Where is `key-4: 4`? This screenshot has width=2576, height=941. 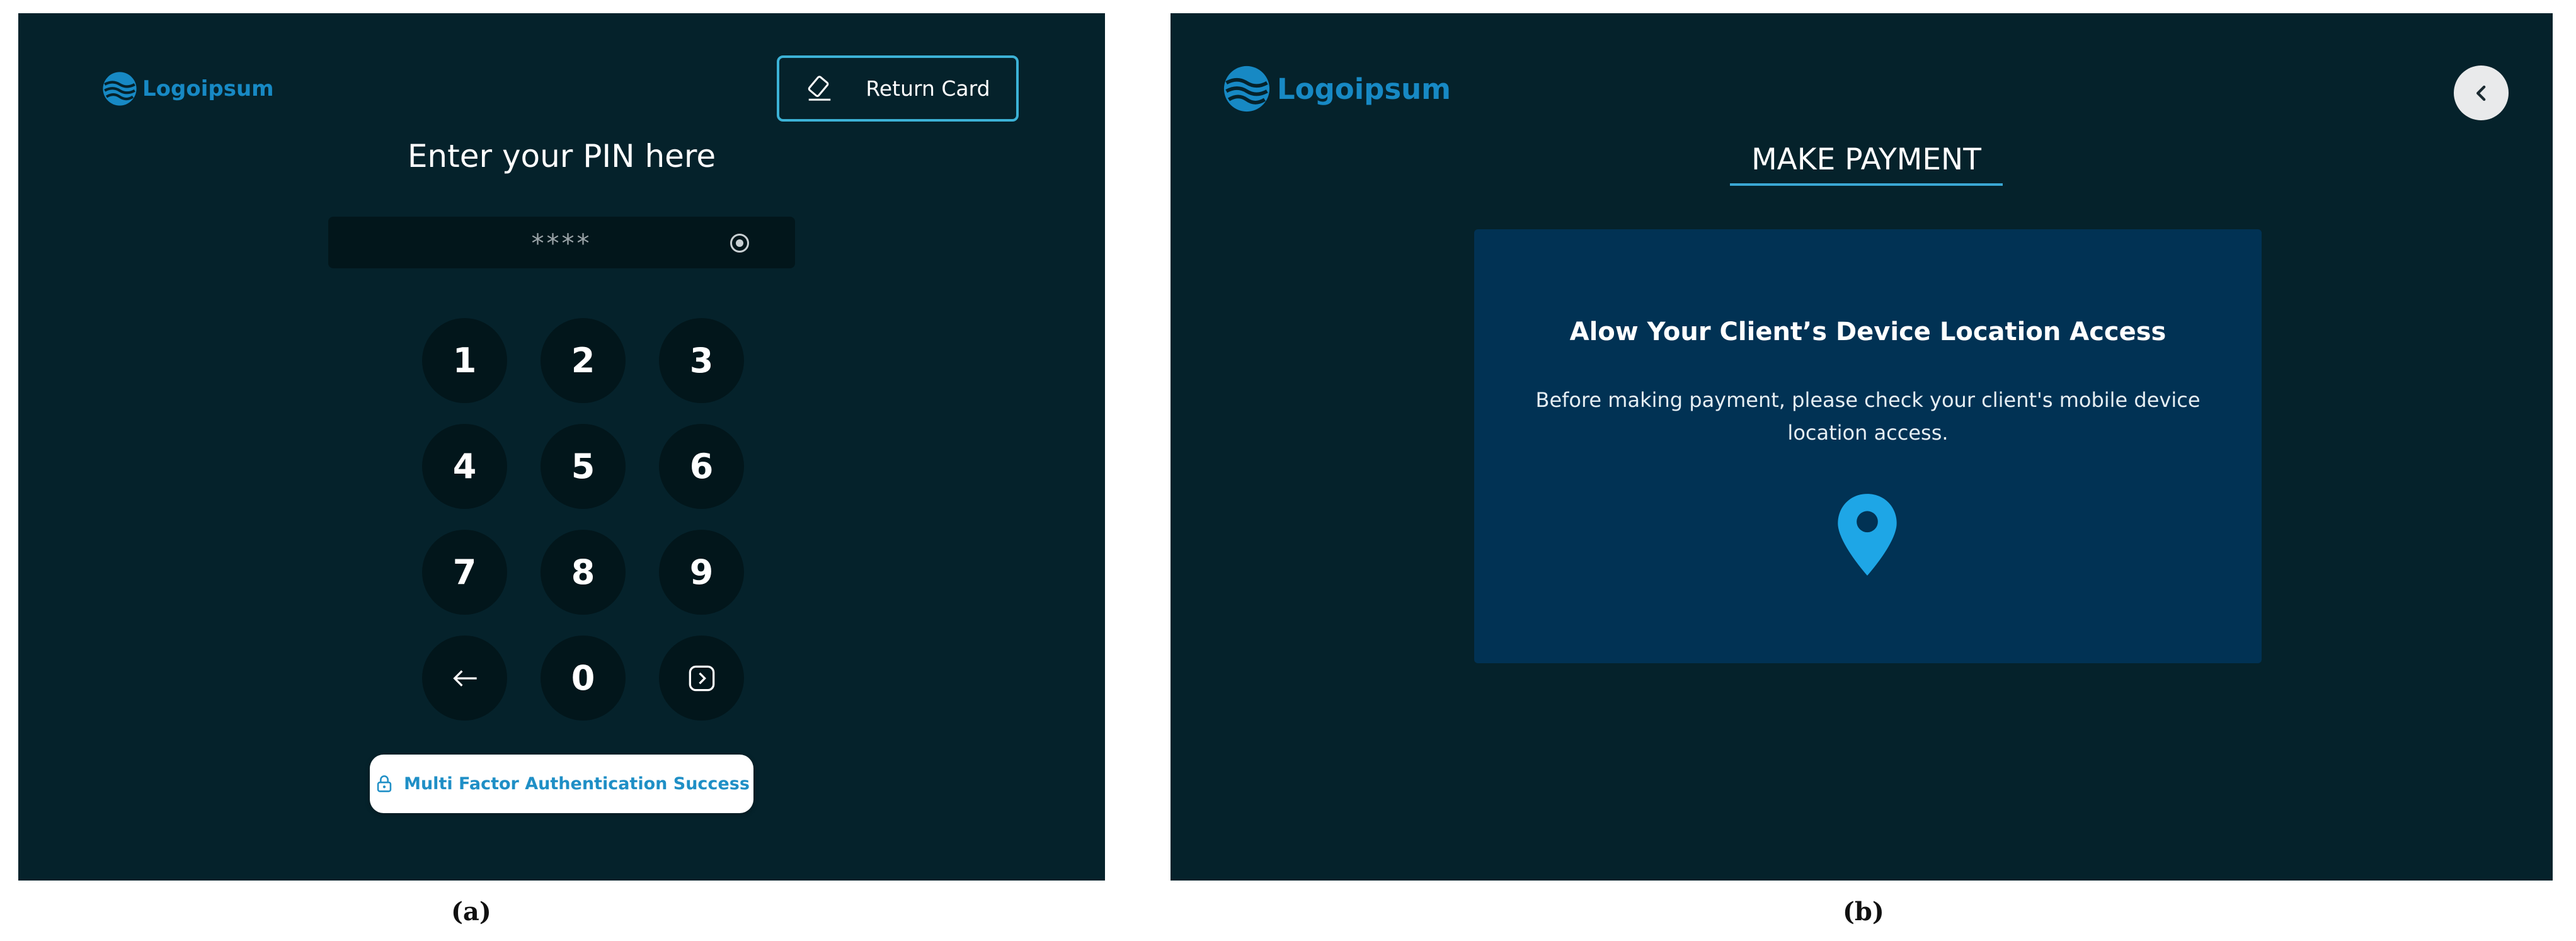
key-4: 4 is located at coordinates (465, 466).